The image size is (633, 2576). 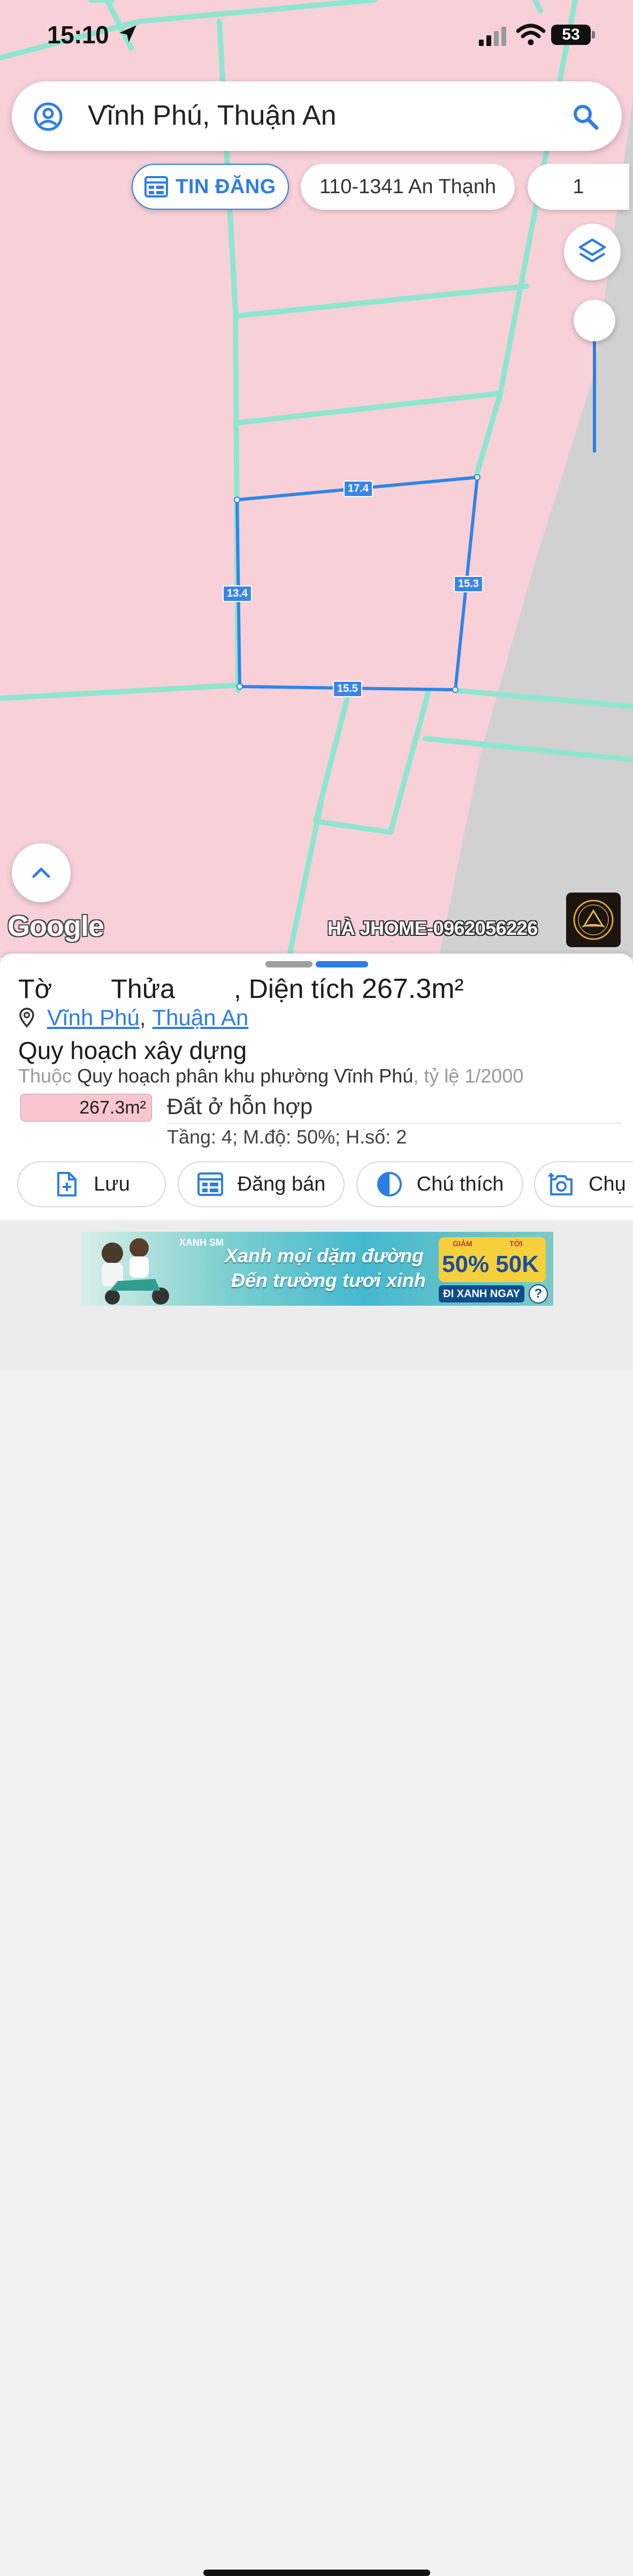 I want to click on location-row: Vĩnh Phú, Thuận An, so click(x=133, y=1018).